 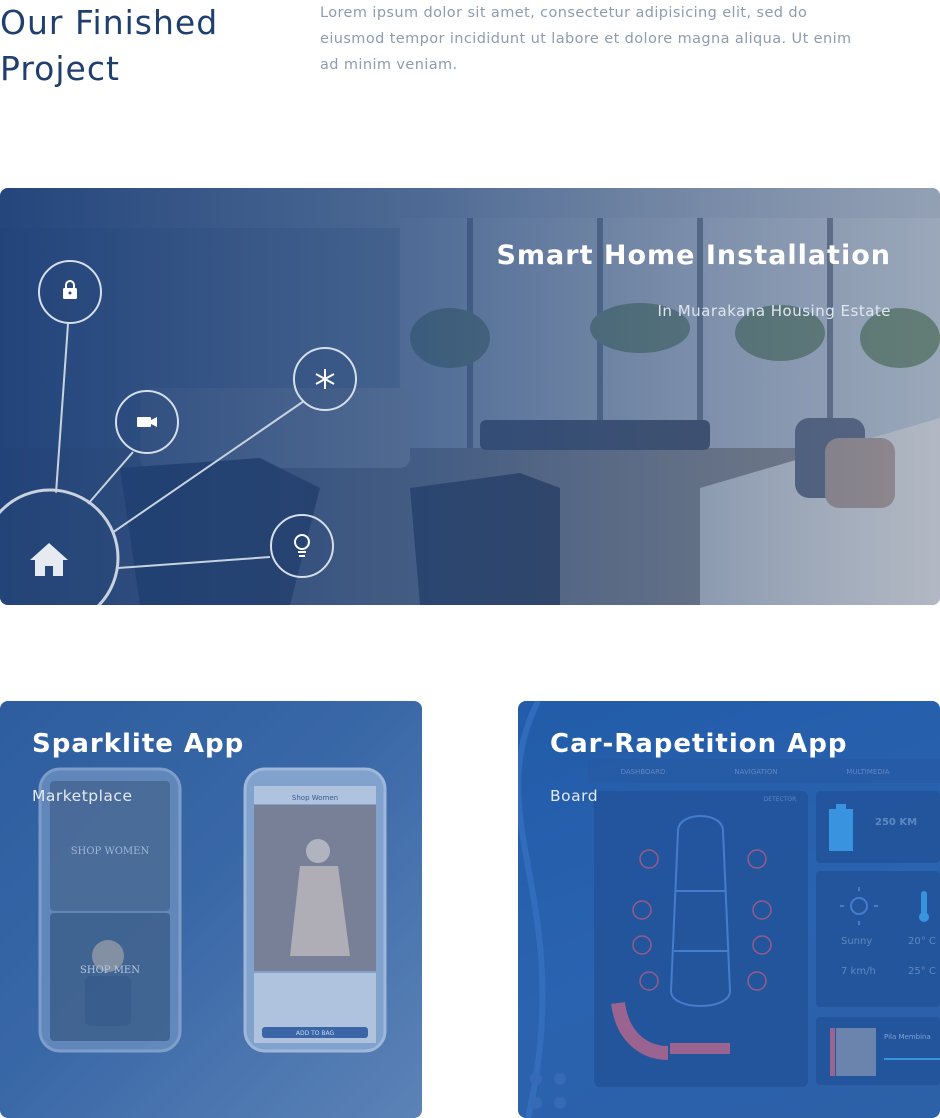 I want to click on featured-project-subtitle: In Muarakana Housing Estate, so click(x=774, y=311).